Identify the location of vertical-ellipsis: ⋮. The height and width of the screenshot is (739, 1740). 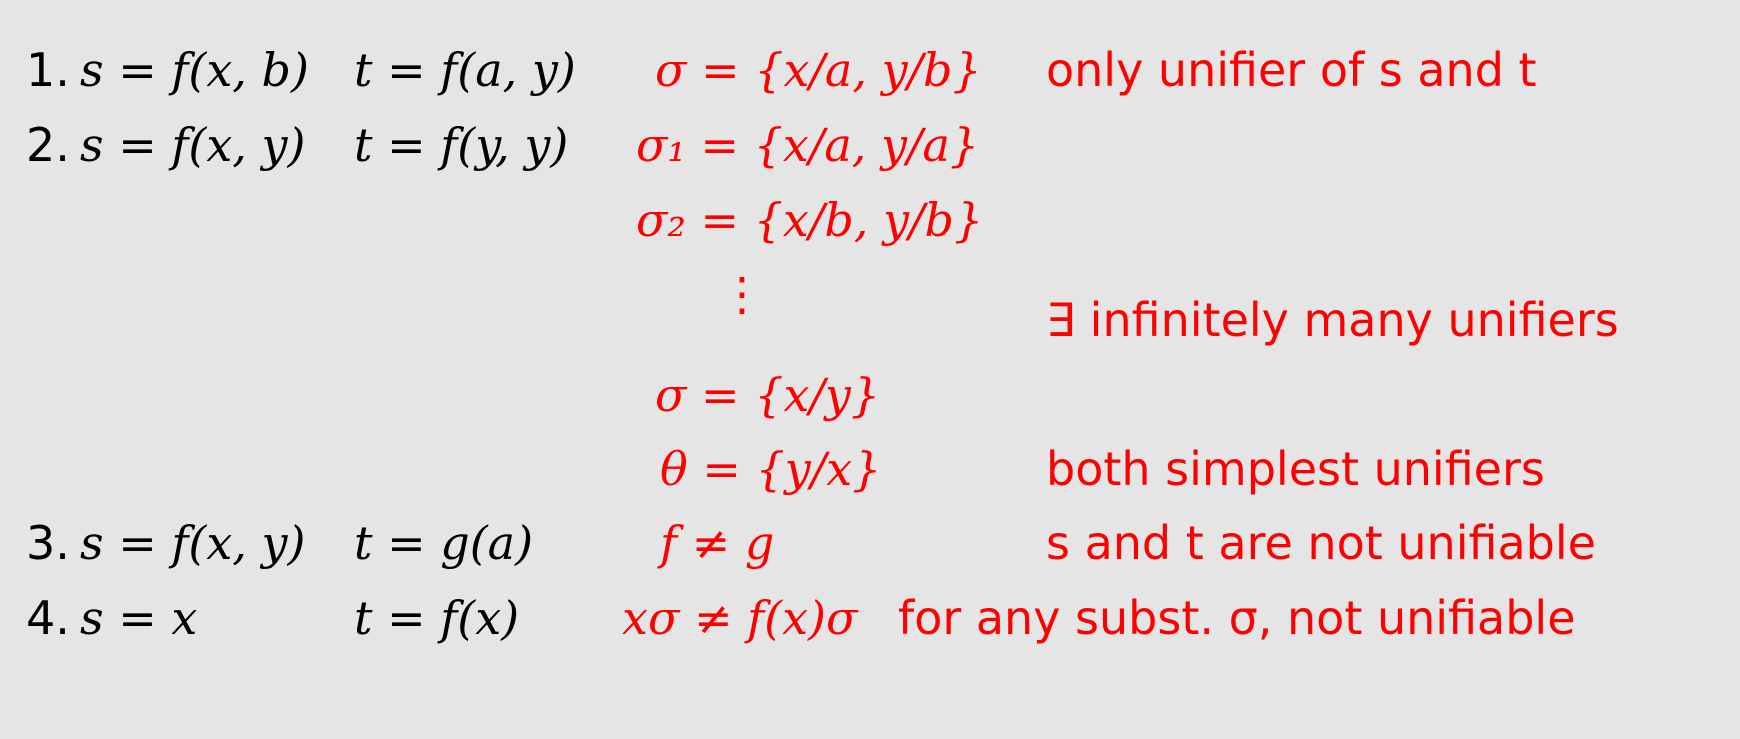
(742, 294).